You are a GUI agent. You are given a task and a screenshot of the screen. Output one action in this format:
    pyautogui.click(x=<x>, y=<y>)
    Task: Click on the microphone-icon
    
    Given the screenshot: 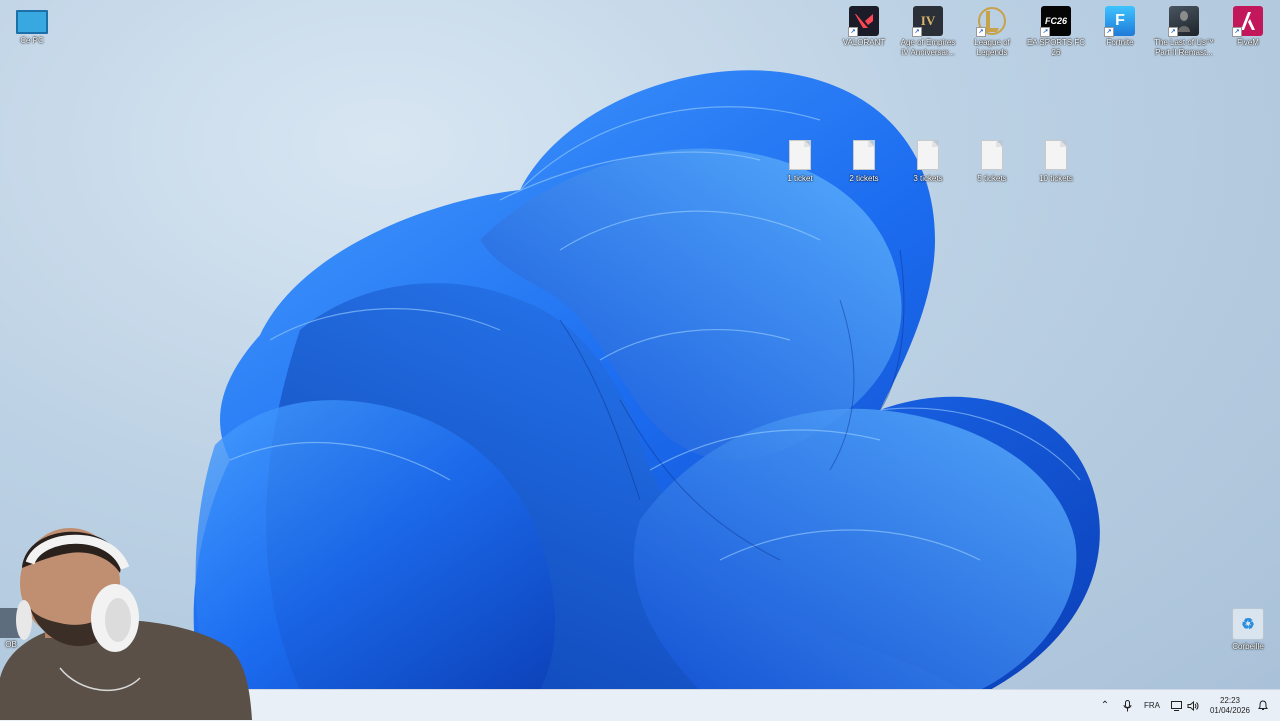 What is the action you would take?
    pyautogui.click(x=1127, y=705)
    